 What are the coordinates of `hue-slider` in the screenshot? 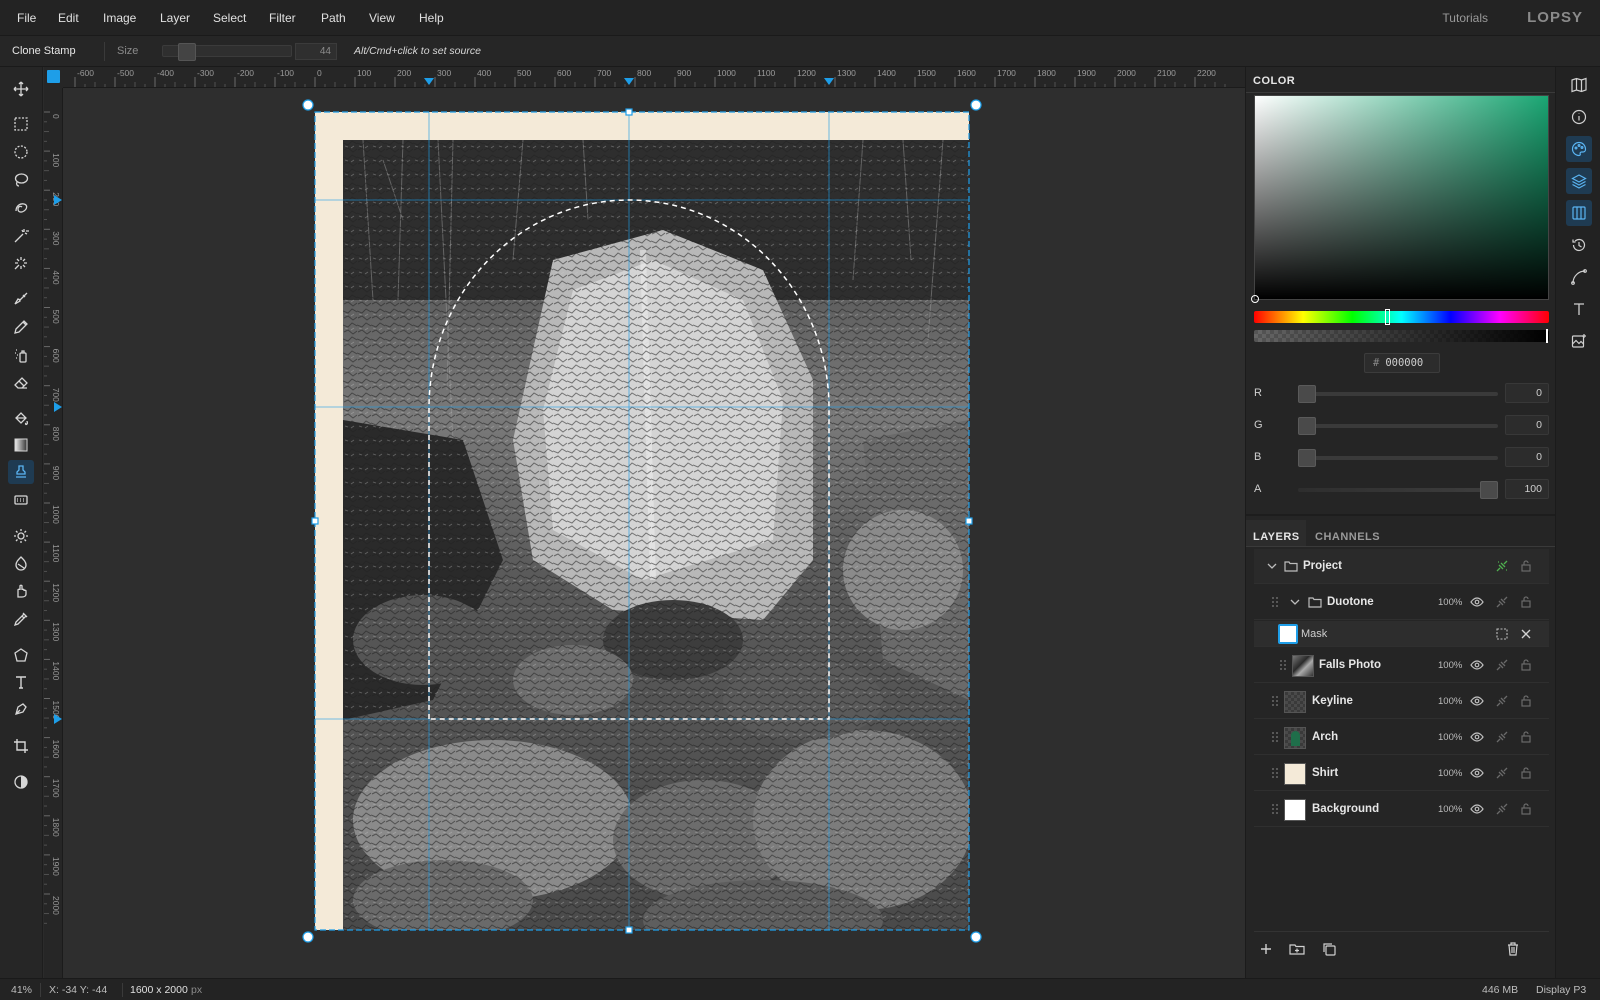 It's located at (1401, 317).